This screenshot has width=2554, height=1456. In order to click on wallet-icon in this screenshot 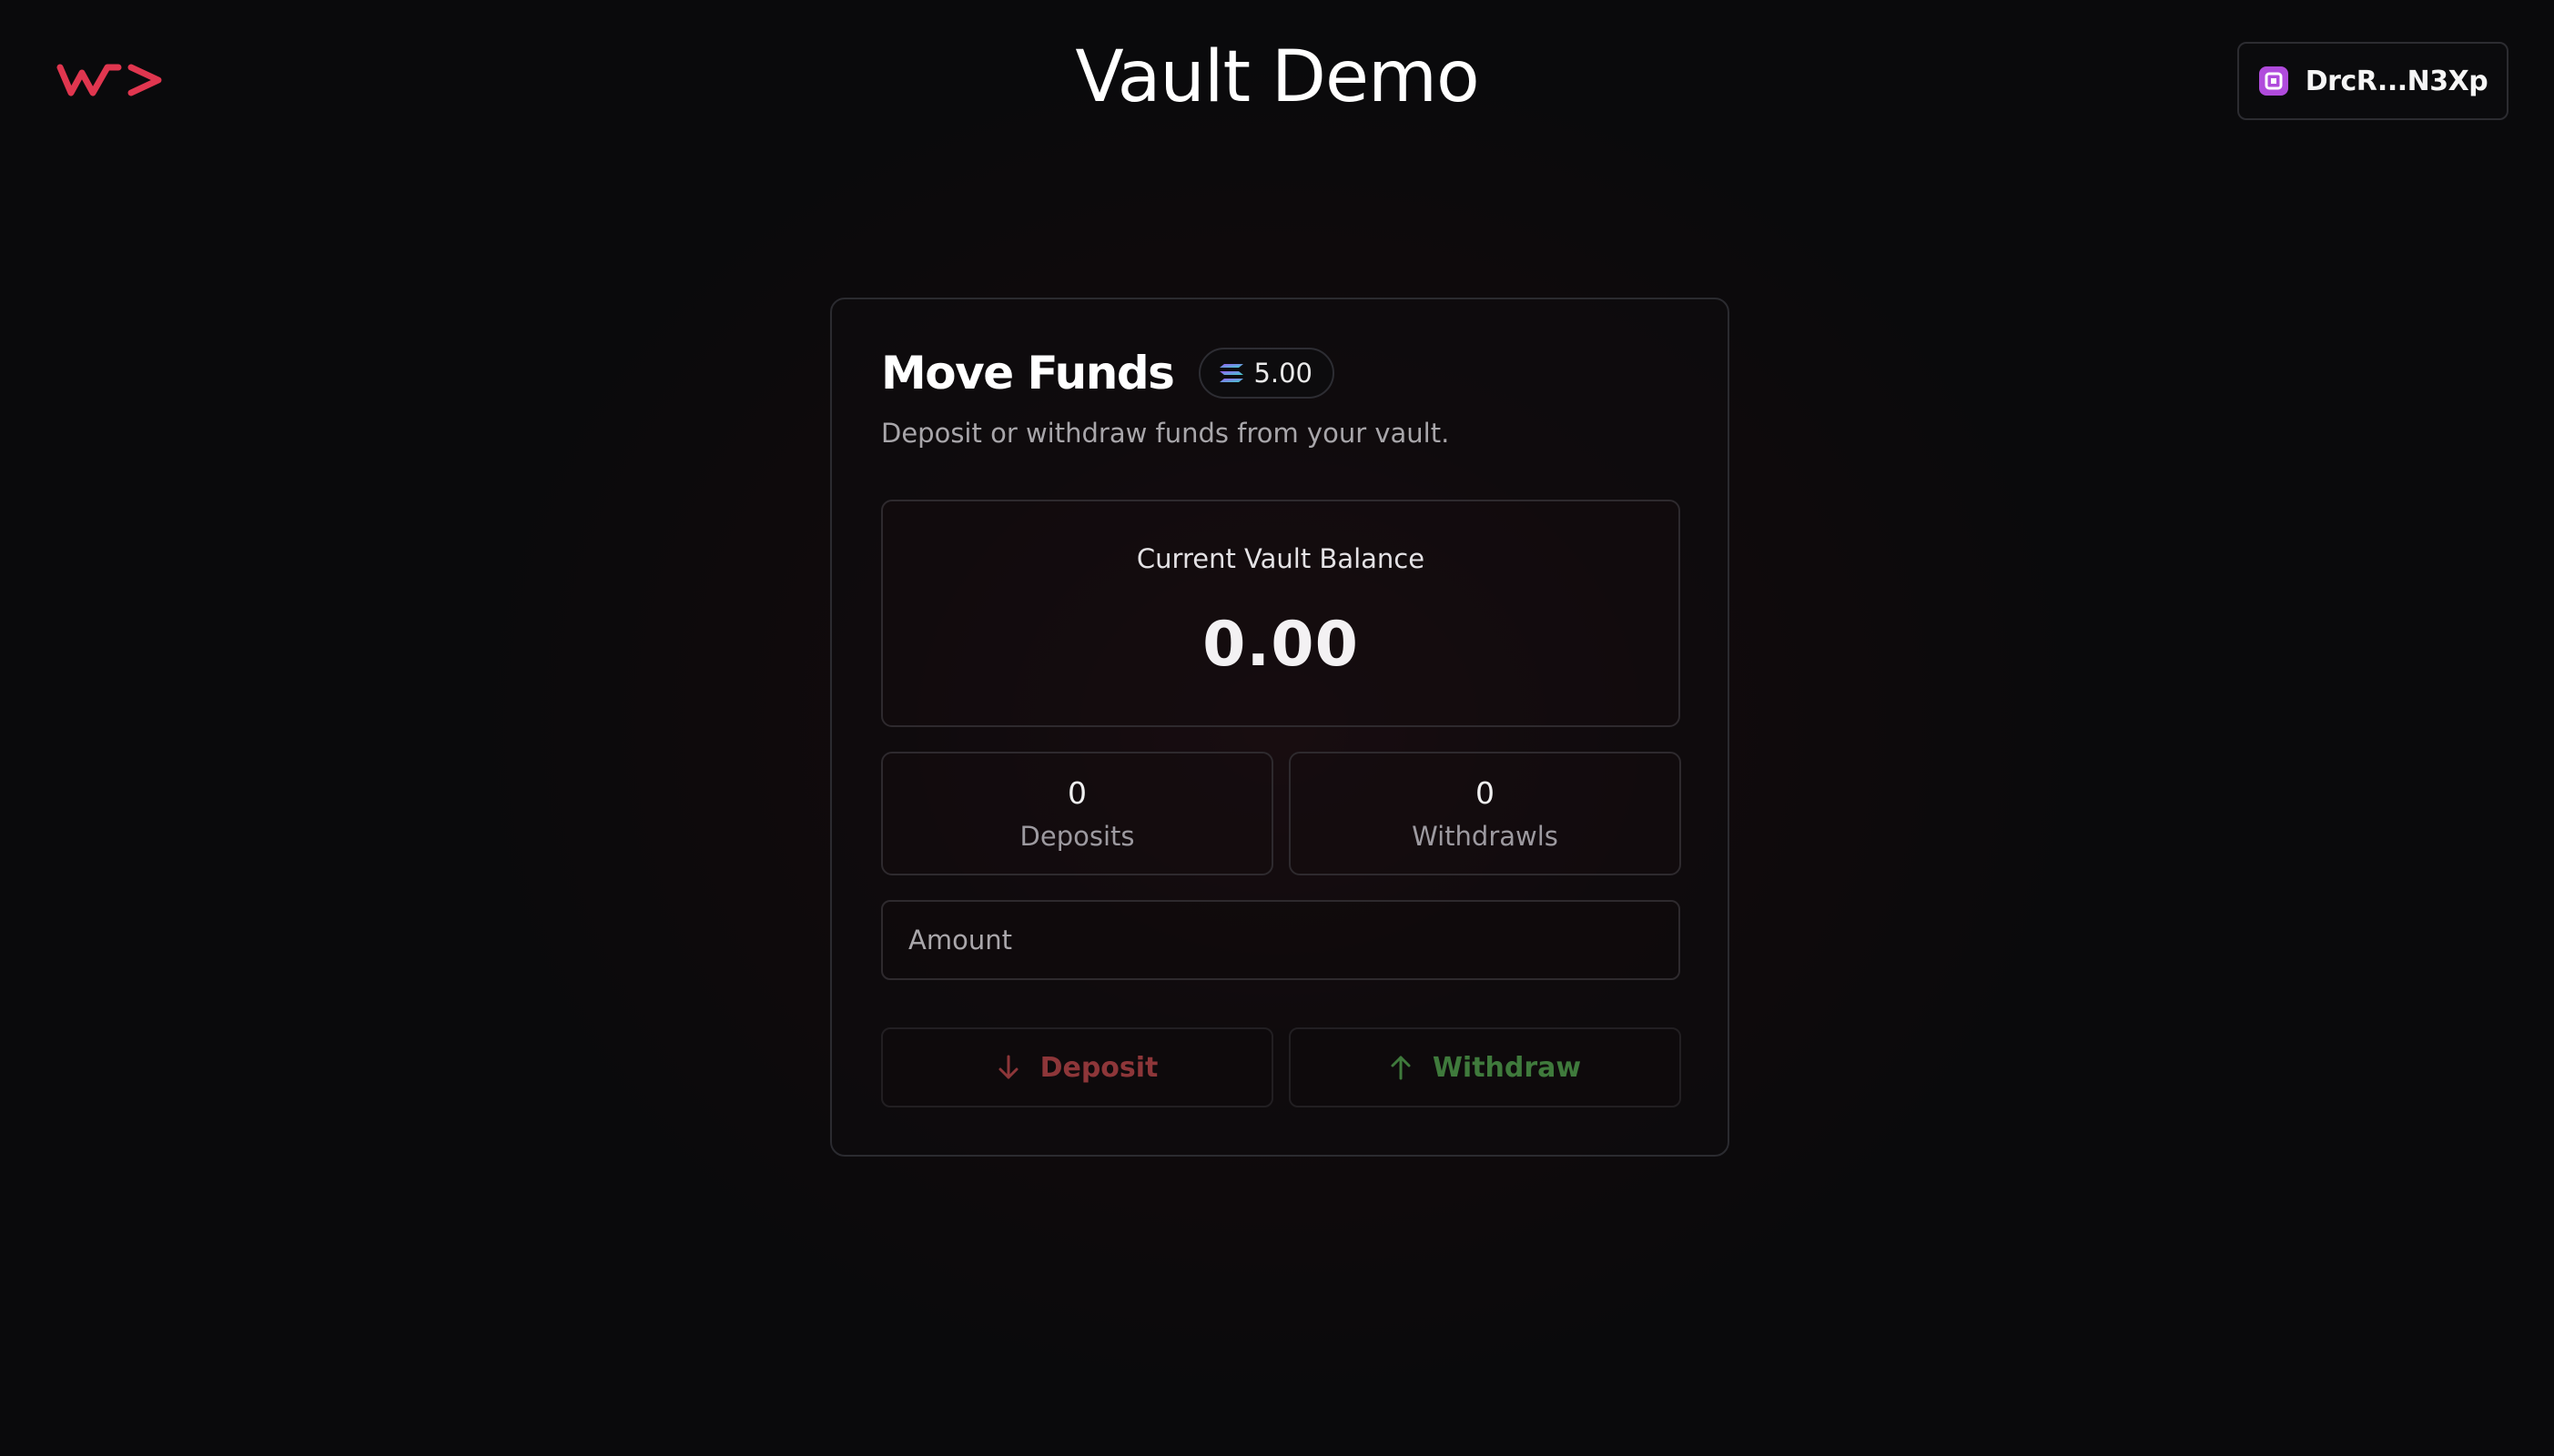, I will do `click(2273, 81)`.